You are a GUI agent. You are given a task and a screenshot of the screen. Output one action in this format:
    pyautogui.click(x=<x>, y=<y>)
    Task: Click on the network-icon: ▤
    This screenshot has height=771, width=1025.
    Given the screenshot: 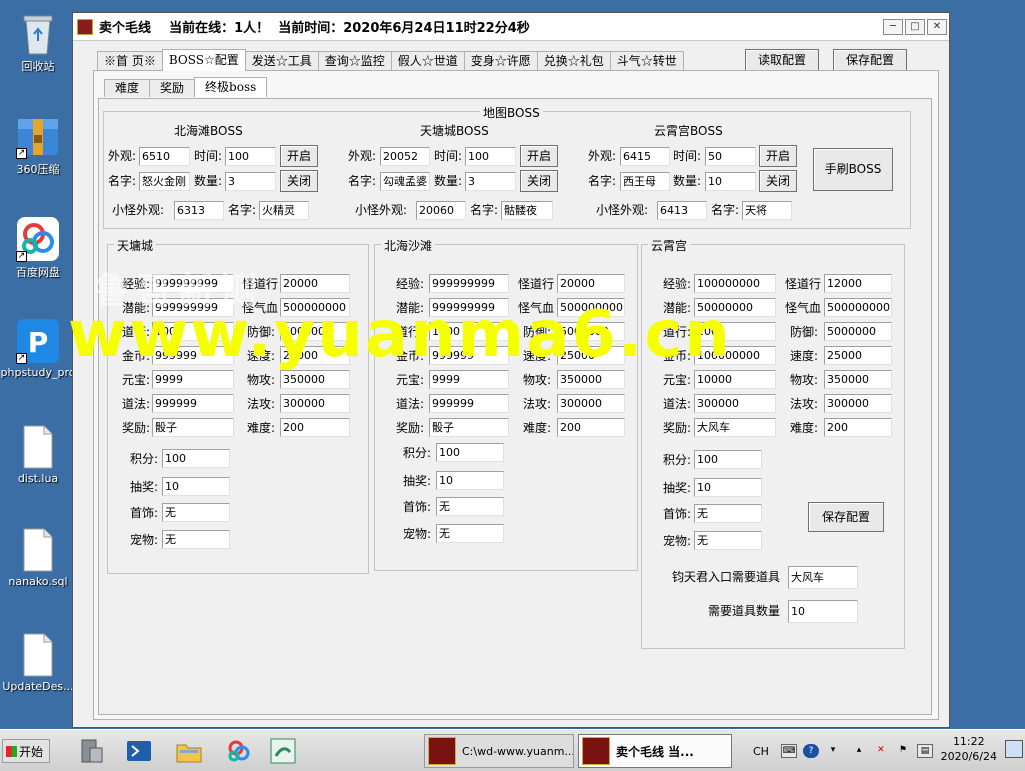 What is the action you would take?
    pyautogui.click(x=924, y=751)
    